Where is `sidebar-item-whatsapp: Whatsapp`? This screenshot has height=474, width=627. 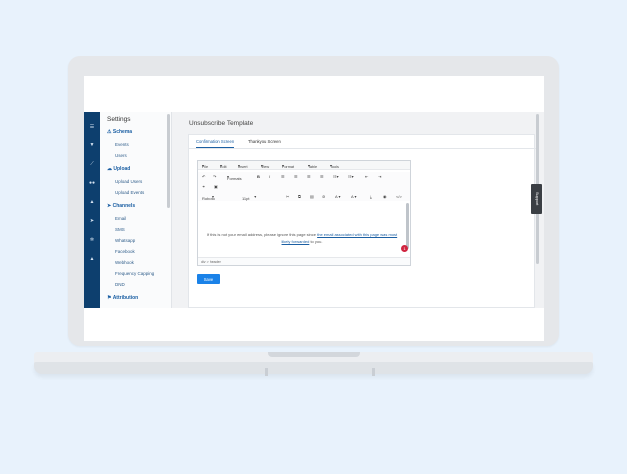 sidebar-item-whatsapp: Whatsapp is located at coordinates (125, 240).